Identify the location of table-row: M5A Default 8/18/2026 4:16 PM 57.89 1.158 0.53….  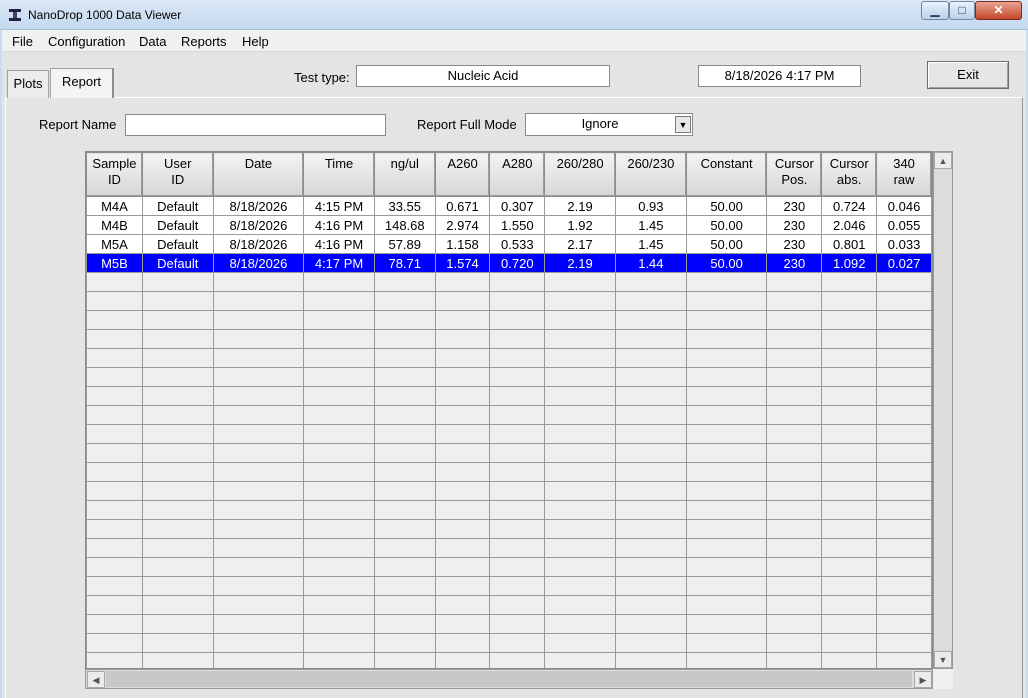
(509, 244).